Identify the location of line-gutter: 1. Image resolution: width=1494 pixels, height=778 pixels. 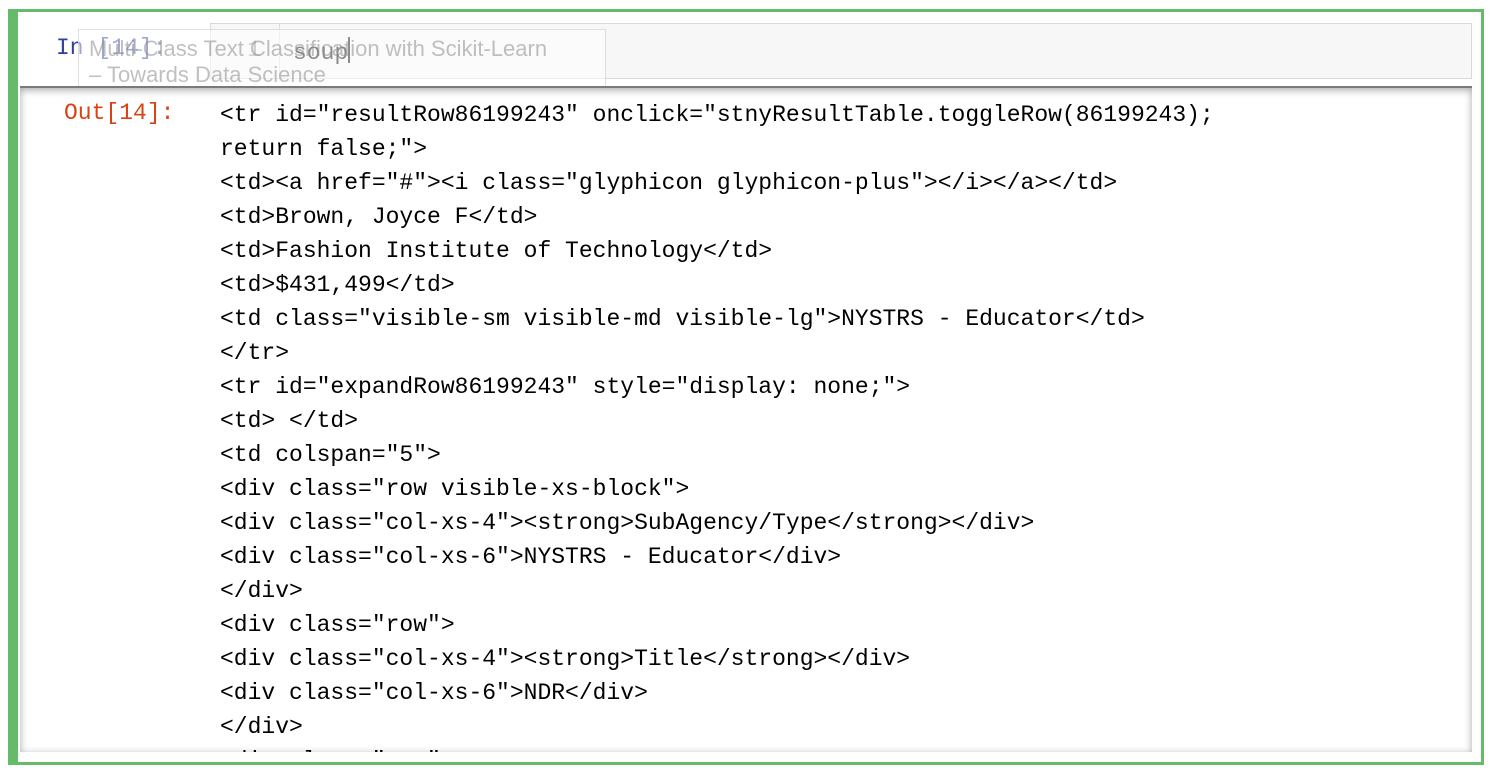
(245, 51).